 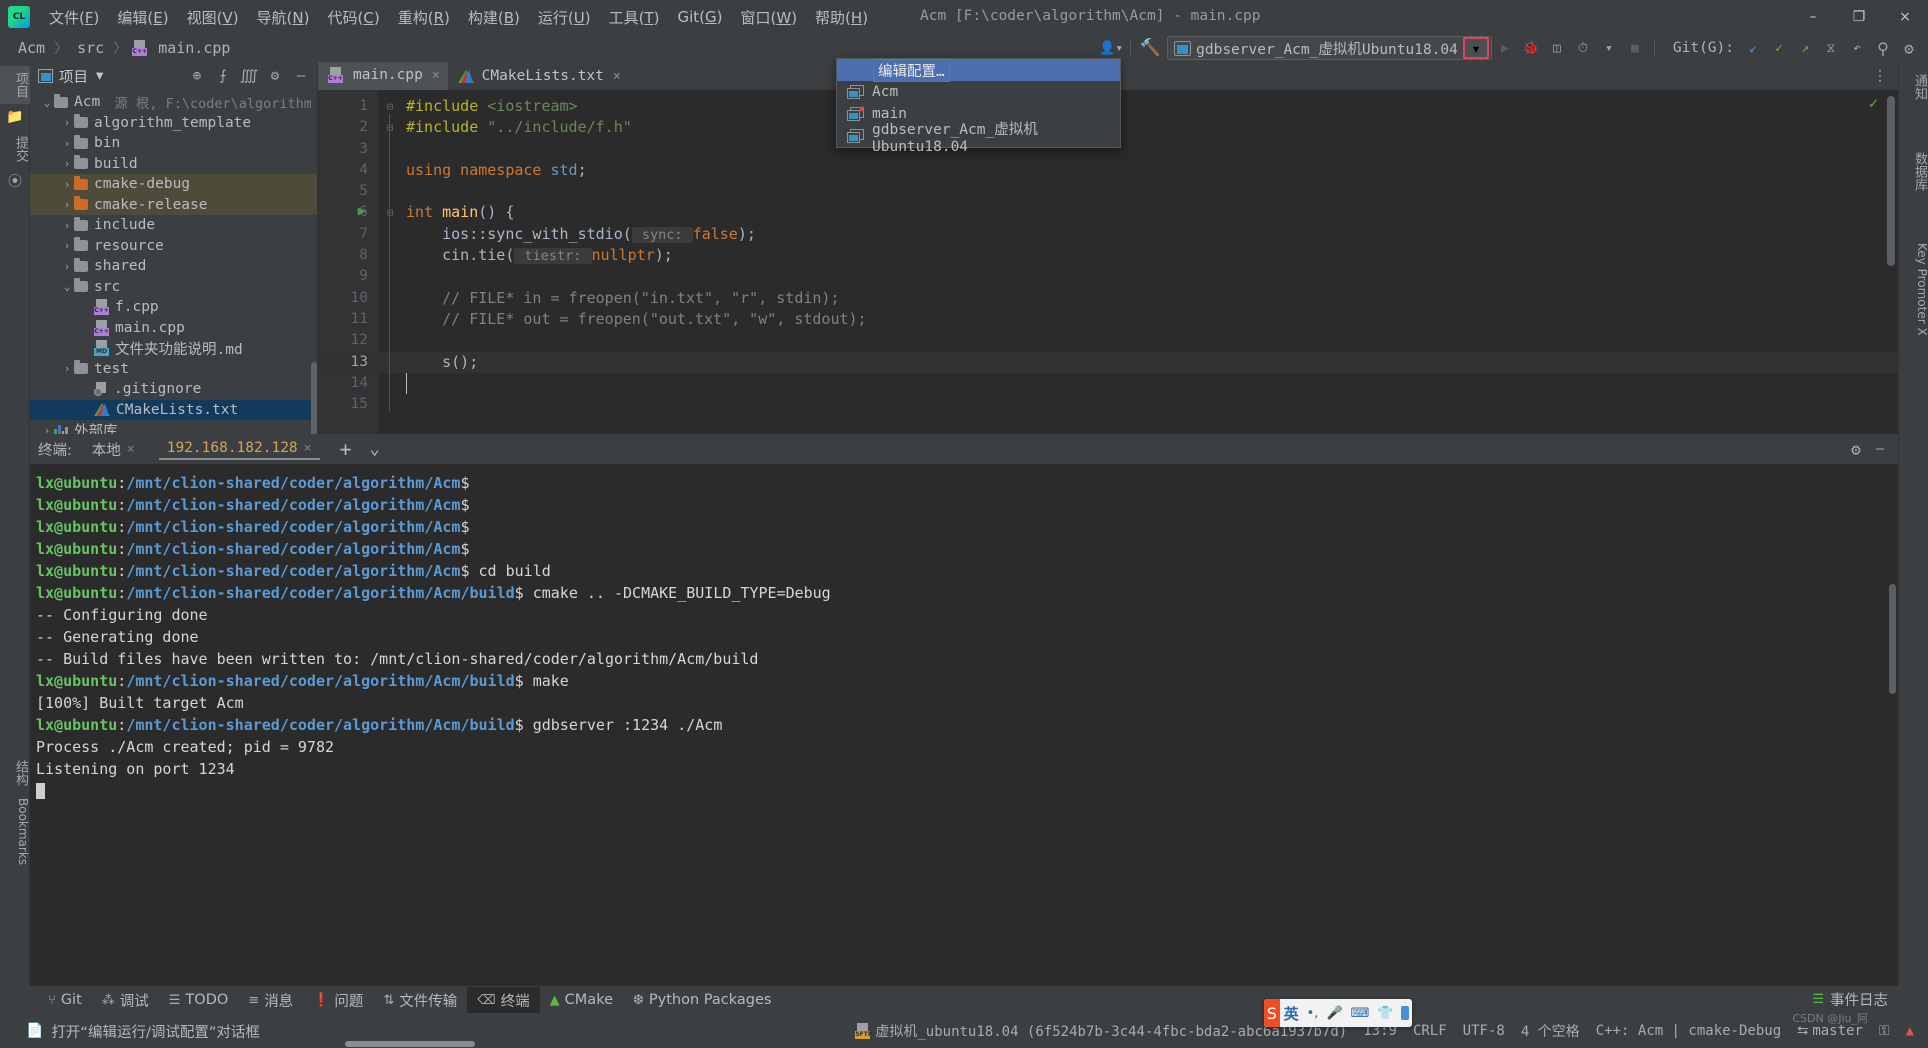 I want to click on tree-node-f.cpp: C++ f.cpp, so click(x=173, y=307).